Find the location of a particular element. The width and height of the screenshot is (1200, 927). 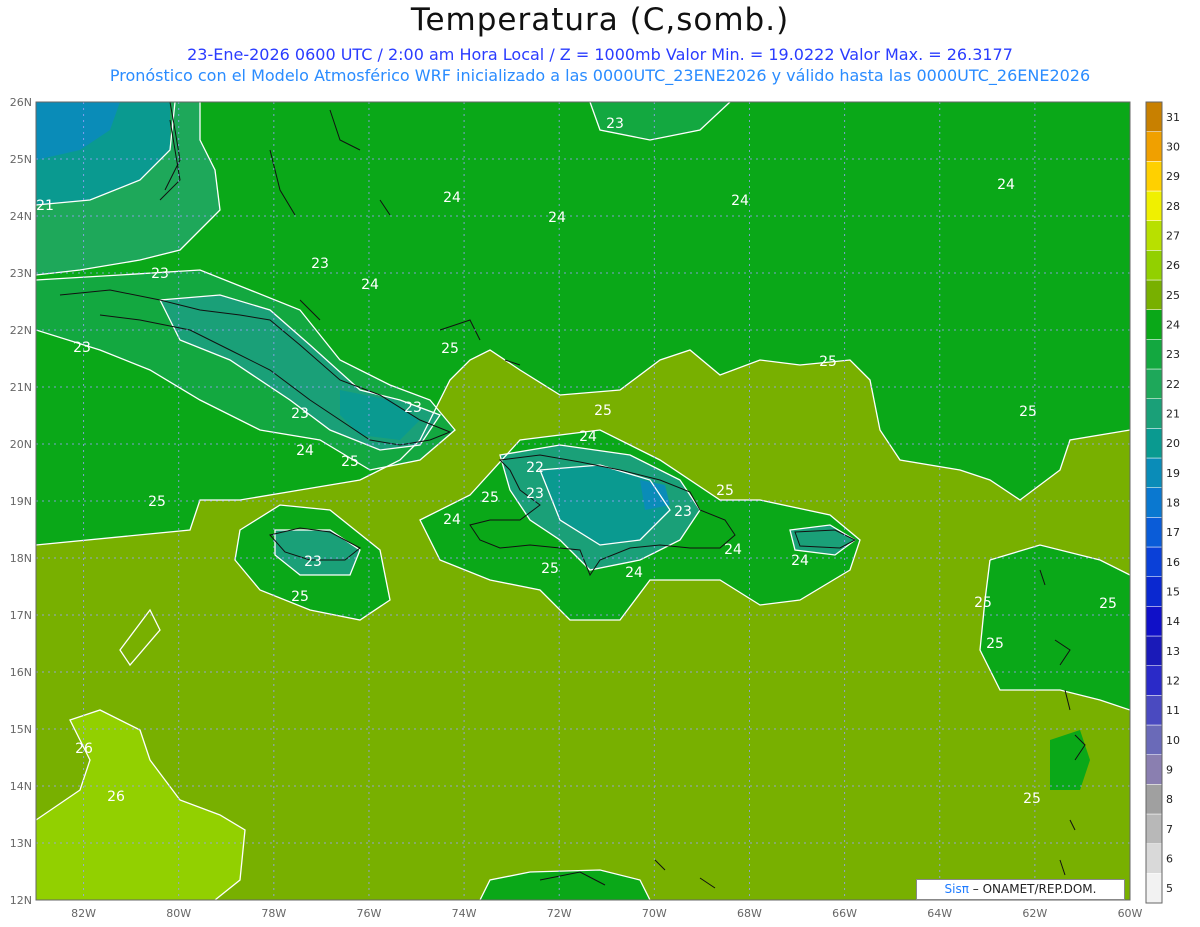

colorbar-label: 13 is located at coordinates (1173, 651).